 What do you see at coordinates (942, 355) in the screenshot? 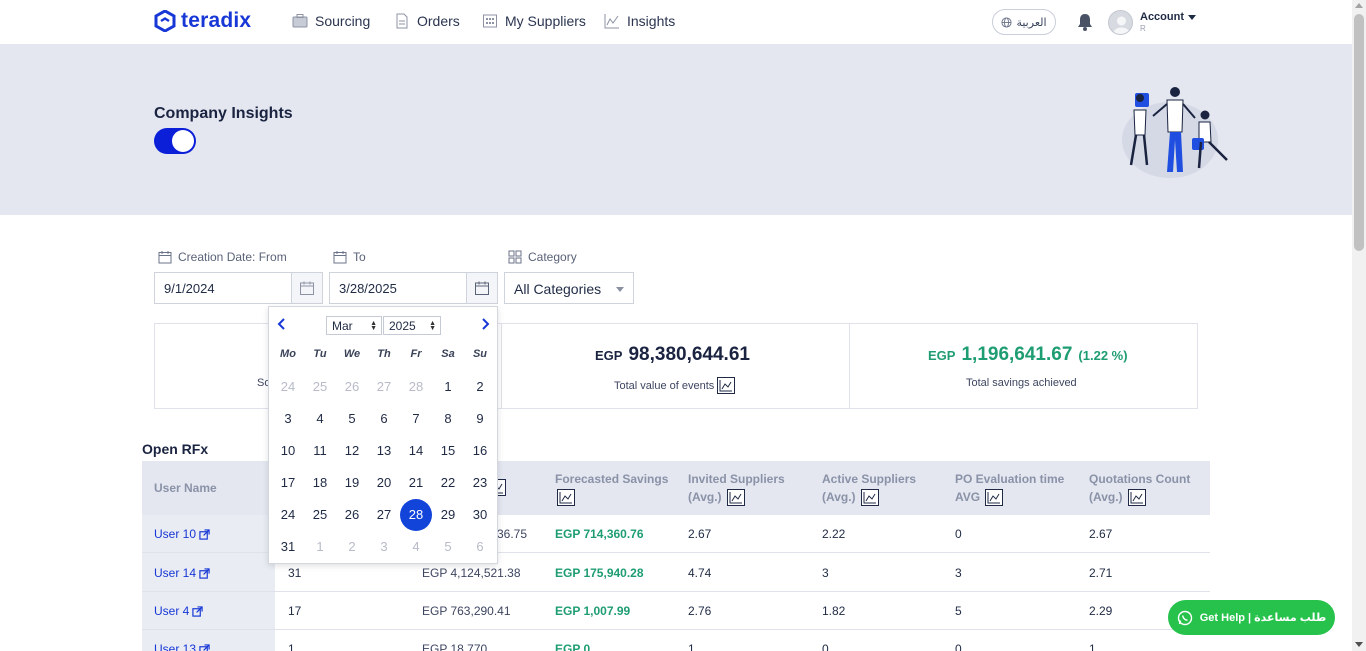
I see `savings-currency: EGP` at bounding box center [942, 355].